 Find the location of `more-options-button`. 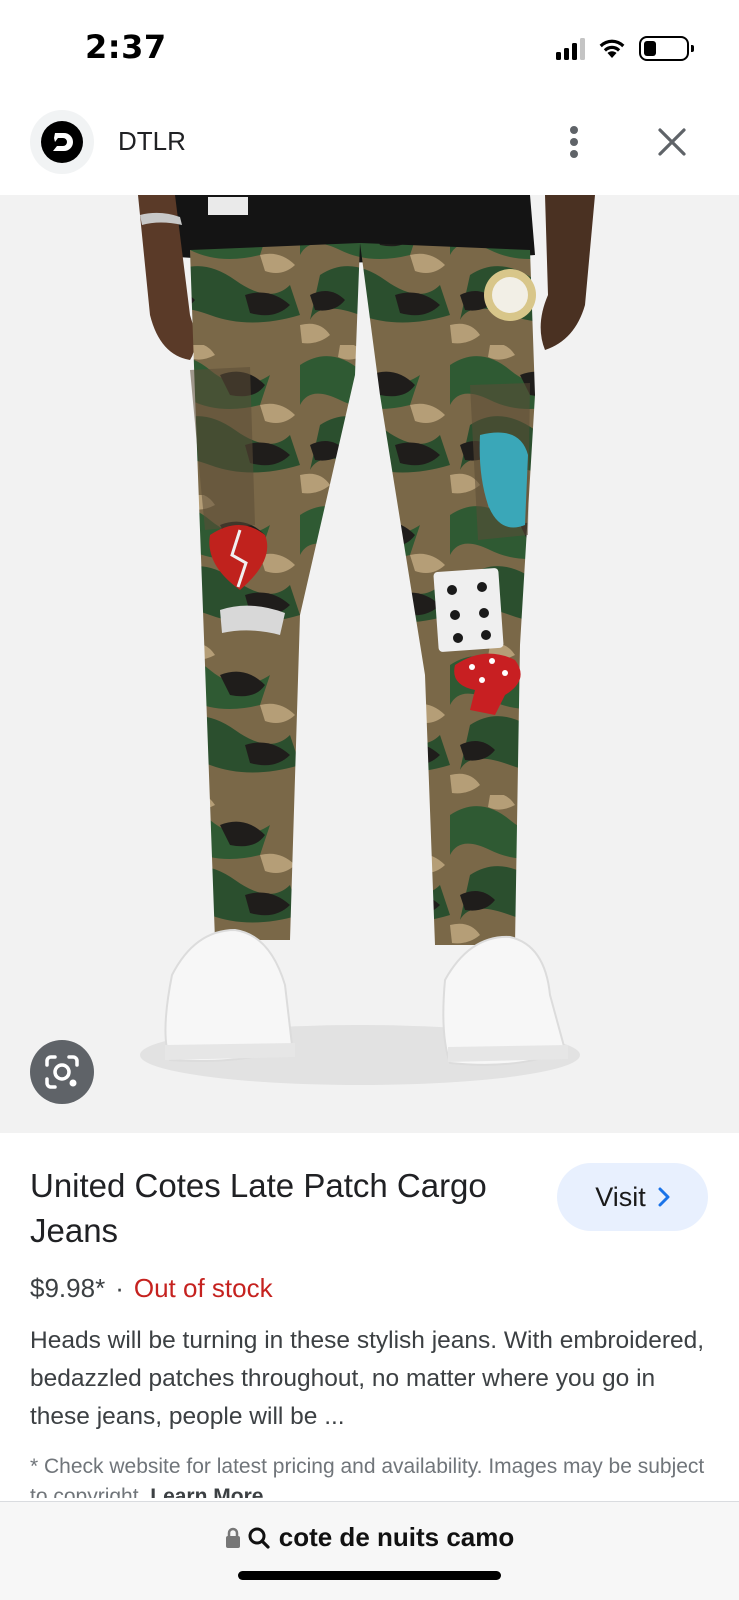

more-options-button is located at coordinates (574, 142).